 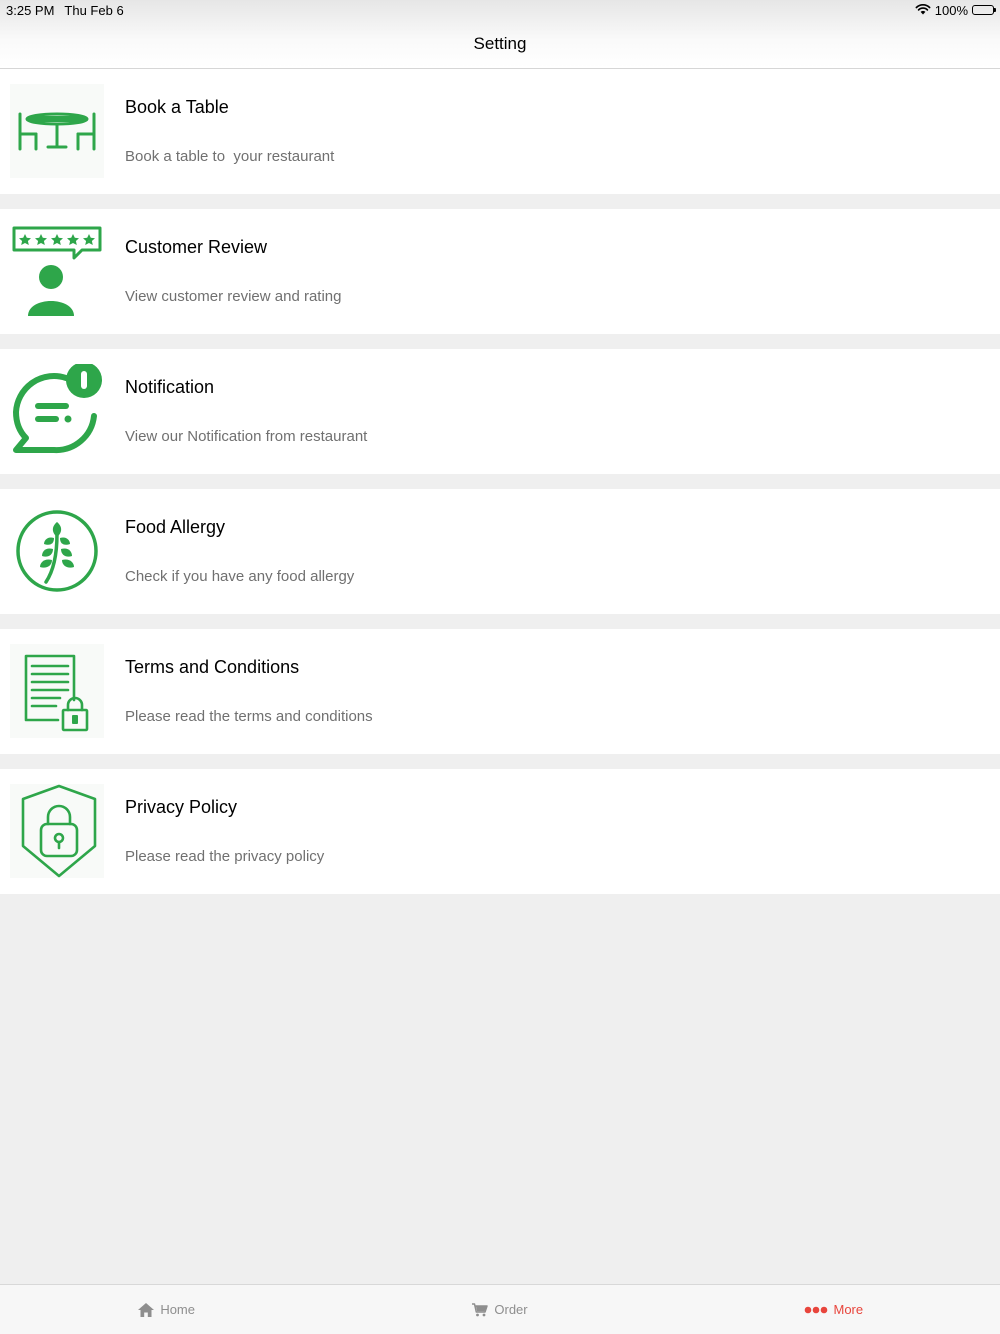 What do you see at coordinates (511, 1309) in the screenshot?
I see `tab-order-label: Order` at bounding box center [511, 1309].